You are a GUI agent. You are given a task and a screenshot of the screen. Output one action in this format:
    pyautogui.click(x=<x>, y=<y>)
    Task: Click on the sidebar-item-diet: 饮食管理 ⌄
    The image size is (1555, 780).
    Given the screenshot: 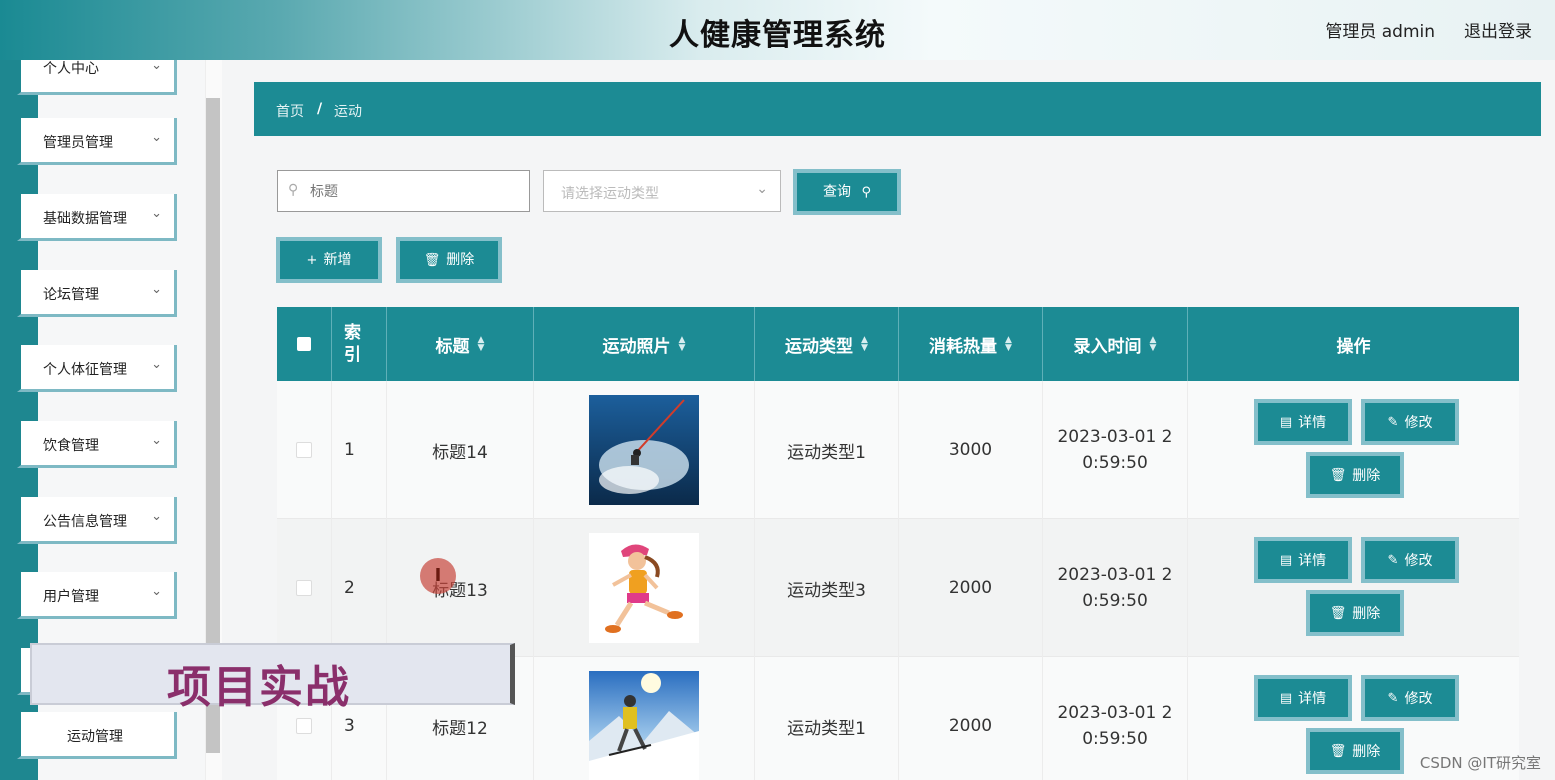 What is the action you would take?
    pyautogui.click(x=97, y=444)
    